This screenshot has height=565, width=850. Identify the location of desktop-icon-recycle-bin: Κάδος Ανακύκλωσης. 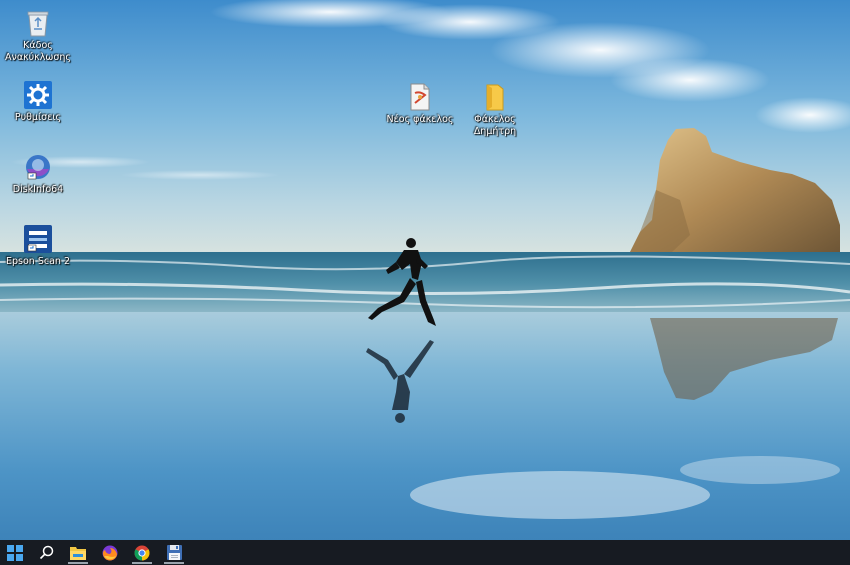
(38, 36).